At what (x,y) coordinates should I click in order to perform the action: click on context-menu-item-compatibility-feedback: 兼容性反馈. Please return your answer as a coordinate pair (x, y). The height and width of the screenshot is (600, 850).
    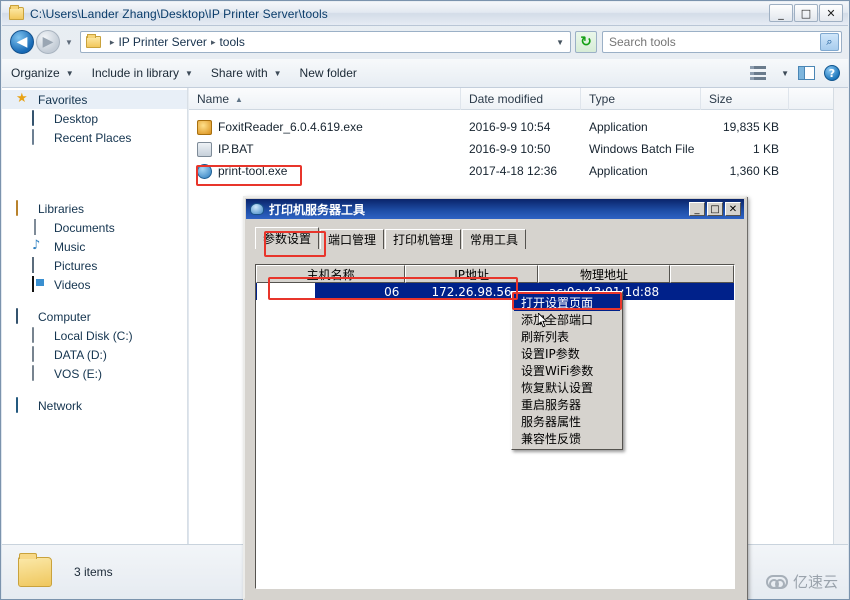
    Looking at the image, I should click on (567, 438).